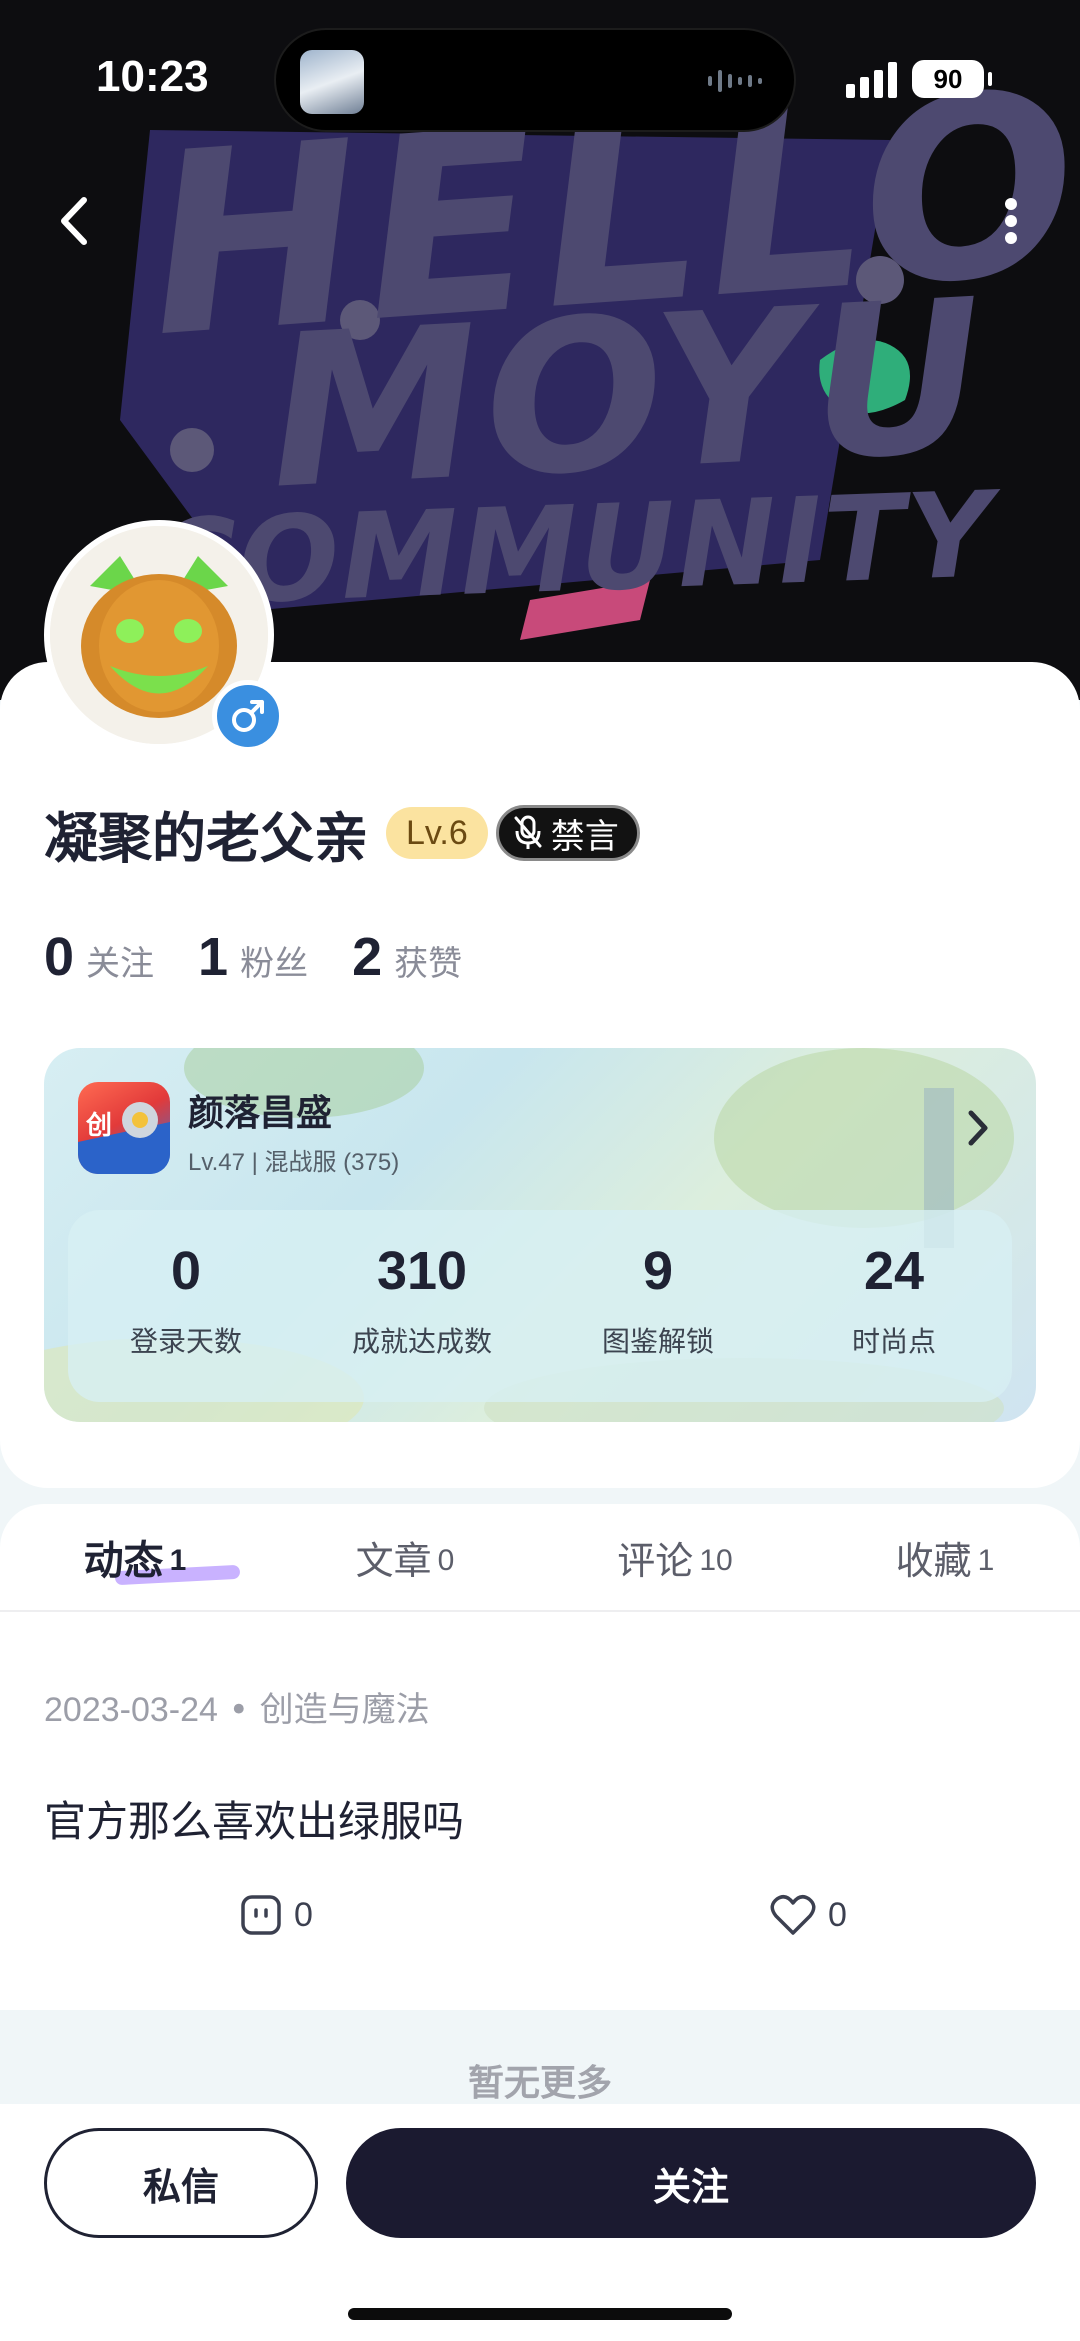  What do you see at coordinates (186, 1306) in the screenshot?
I see `game-stat-login-days: 0 登录天数` at bounding box center [186, 1306].